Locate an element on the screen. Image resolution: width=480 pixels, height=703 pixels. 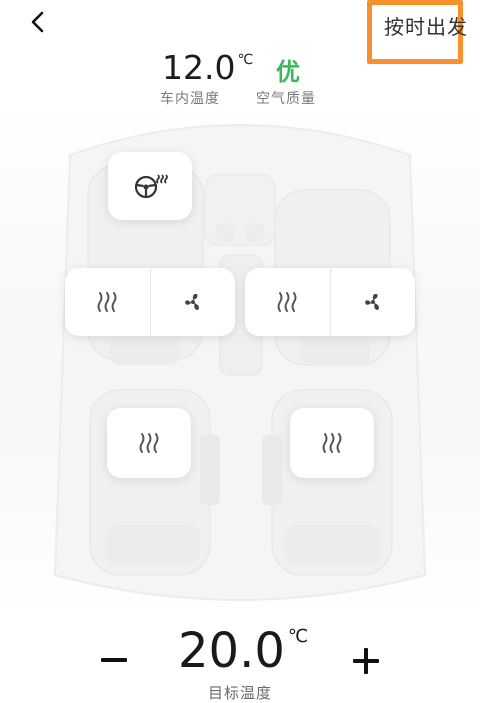
steering-wheel-heat-button is located at coordinates (150, 186).